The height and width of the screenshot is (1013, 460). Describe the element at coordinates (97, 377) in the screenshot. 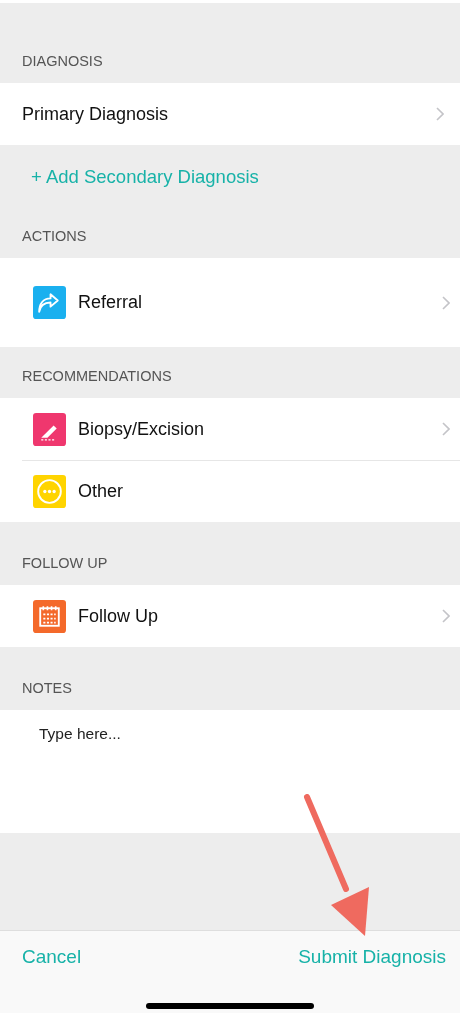

I see `section-header: RECOMMENDATIONS` at that location.